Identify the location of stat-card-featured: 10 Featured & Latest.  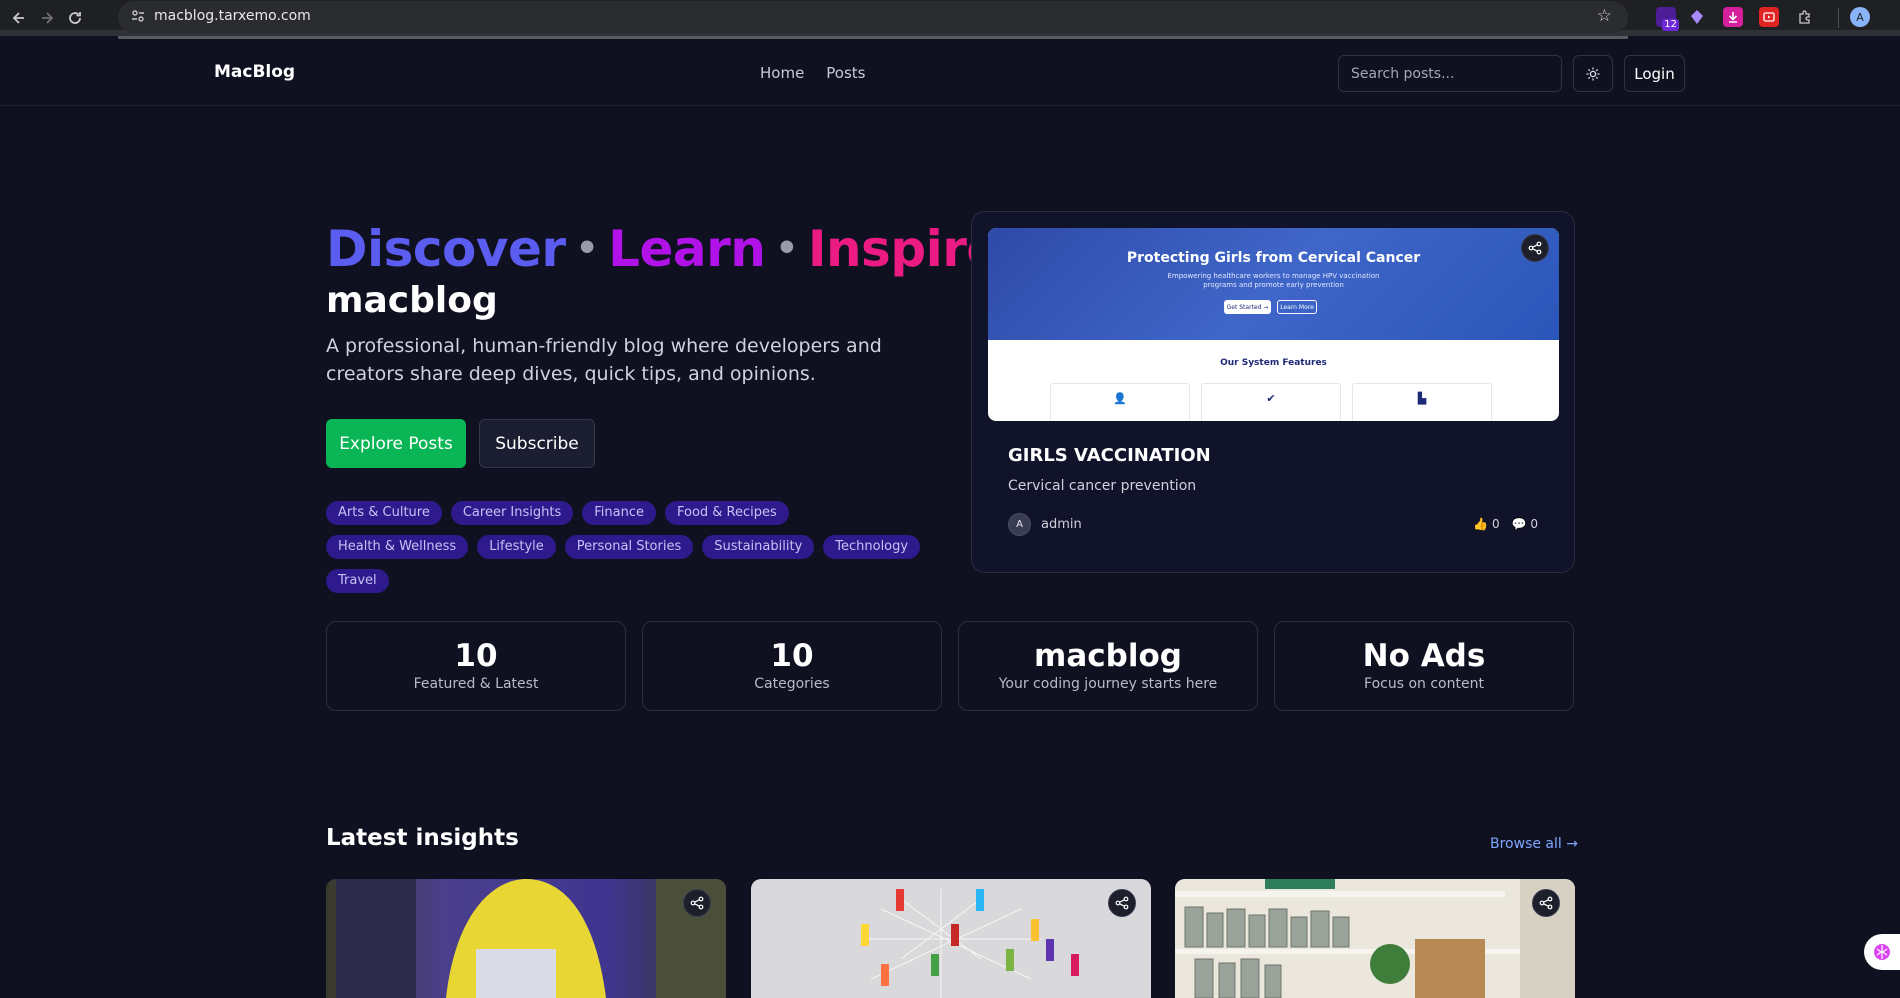
(476, 666).